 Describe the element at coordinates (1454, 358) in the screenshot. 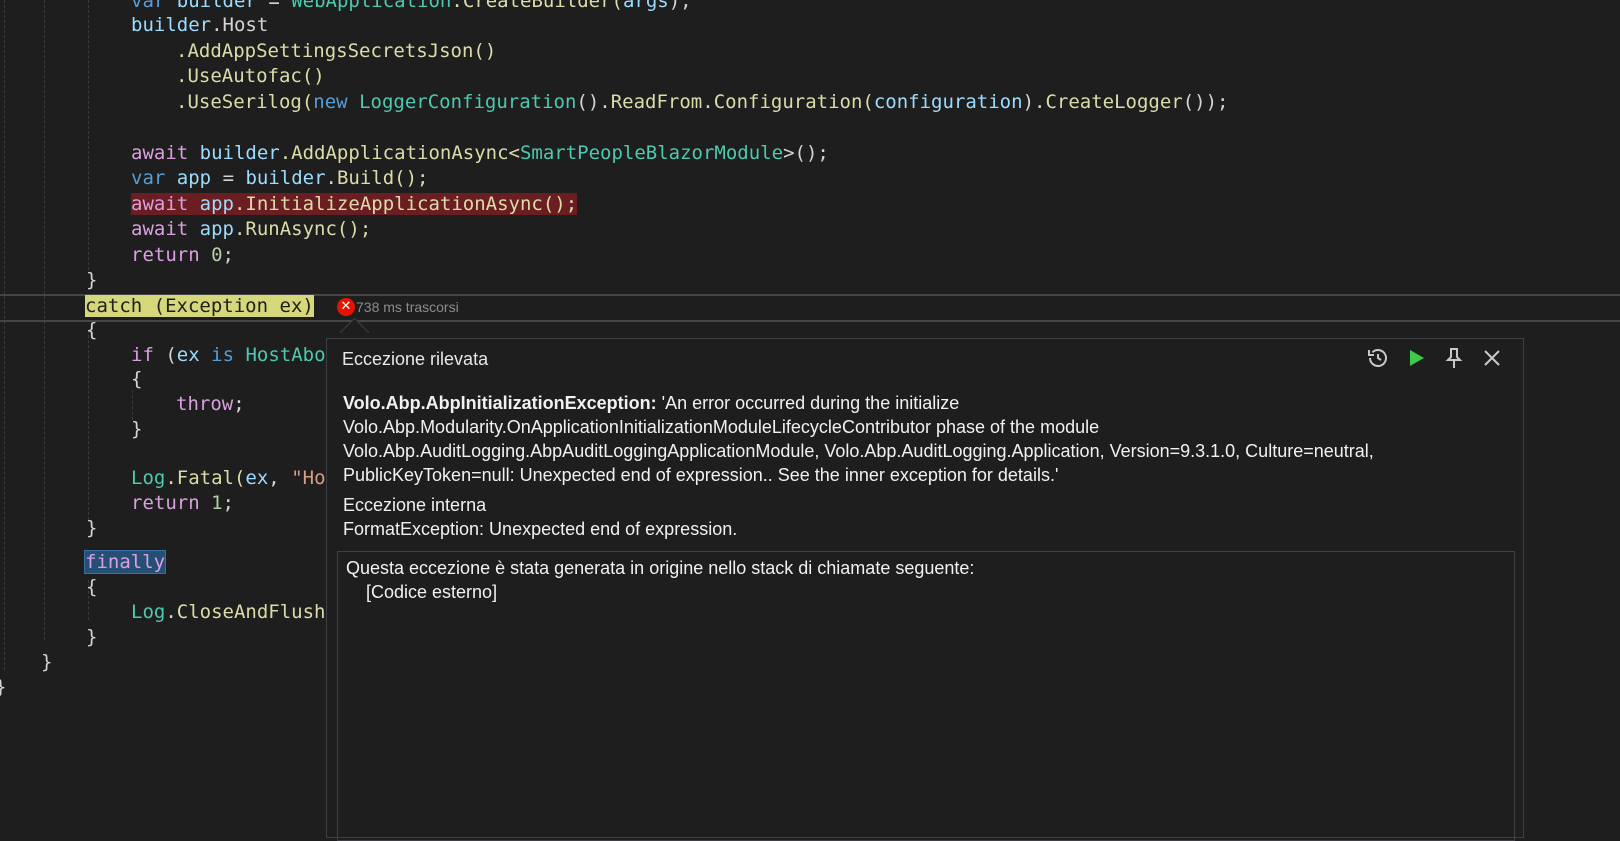

I see `pin-icon` at that location.